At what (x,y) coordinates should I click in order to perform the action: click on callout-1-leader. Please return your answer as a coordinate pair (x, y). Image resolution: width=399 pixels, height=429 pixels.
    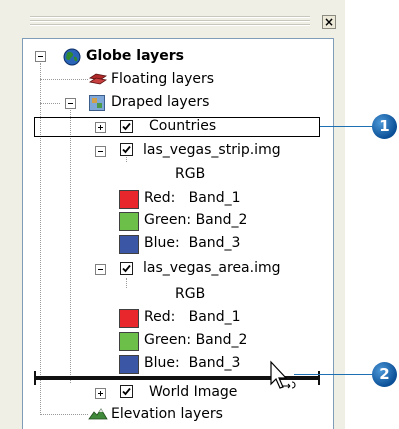
    Looking at the image, I should click on (347, 126).